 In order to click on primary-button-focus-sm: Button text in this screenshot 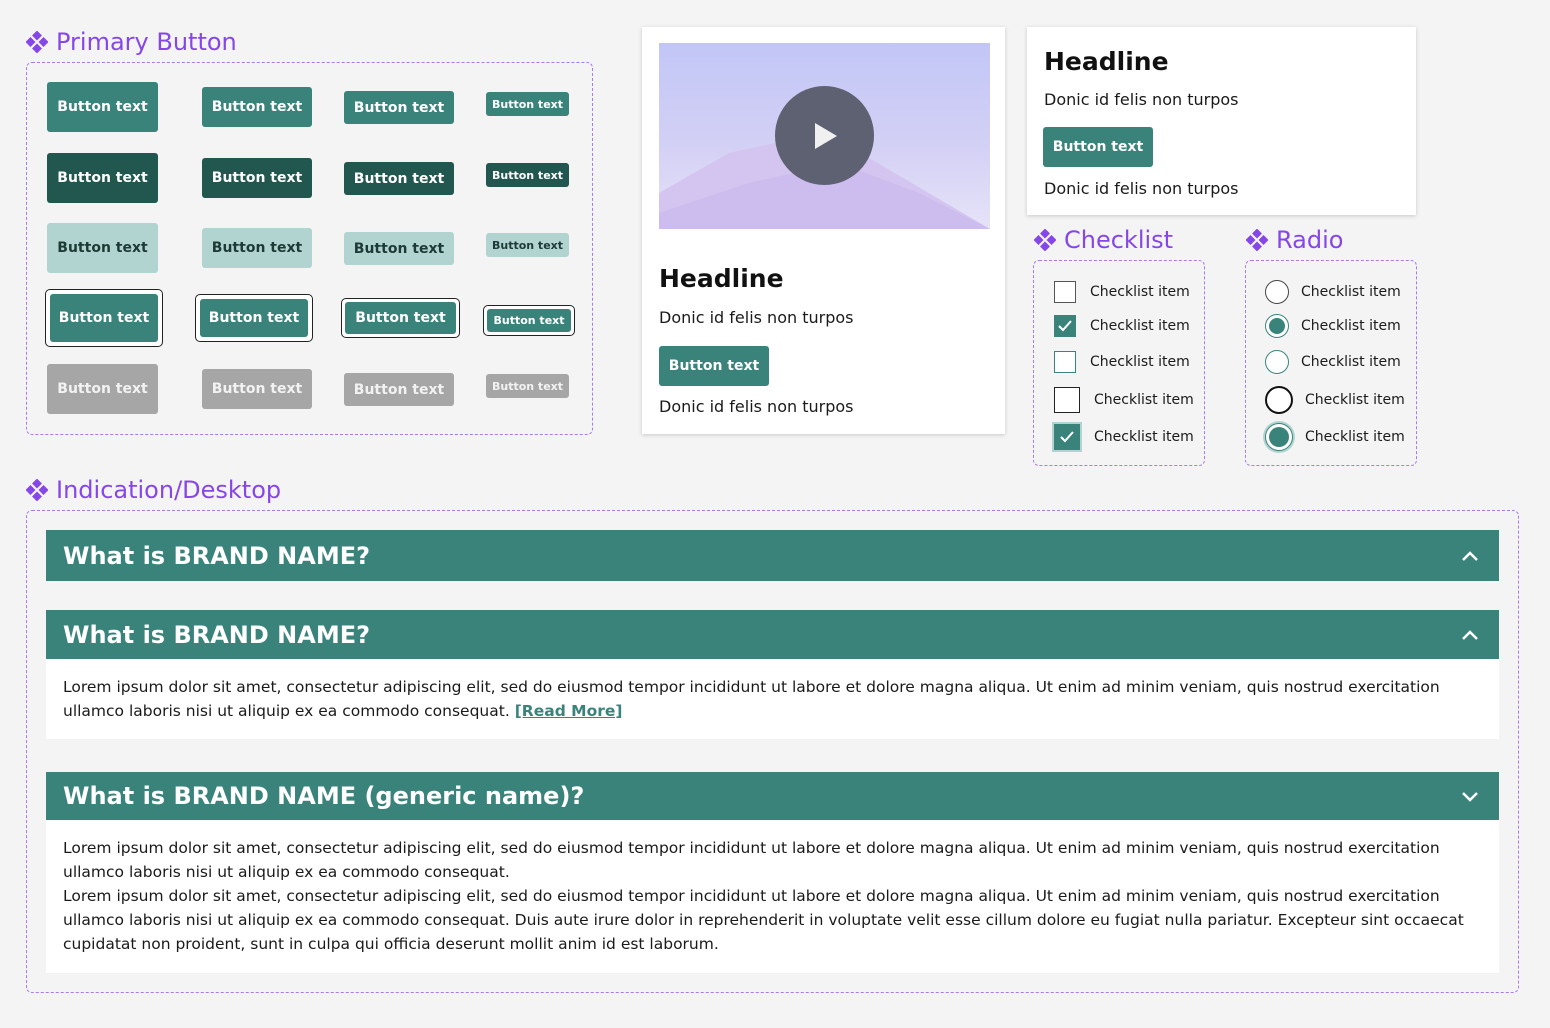, I will do `click(400, 318)`.